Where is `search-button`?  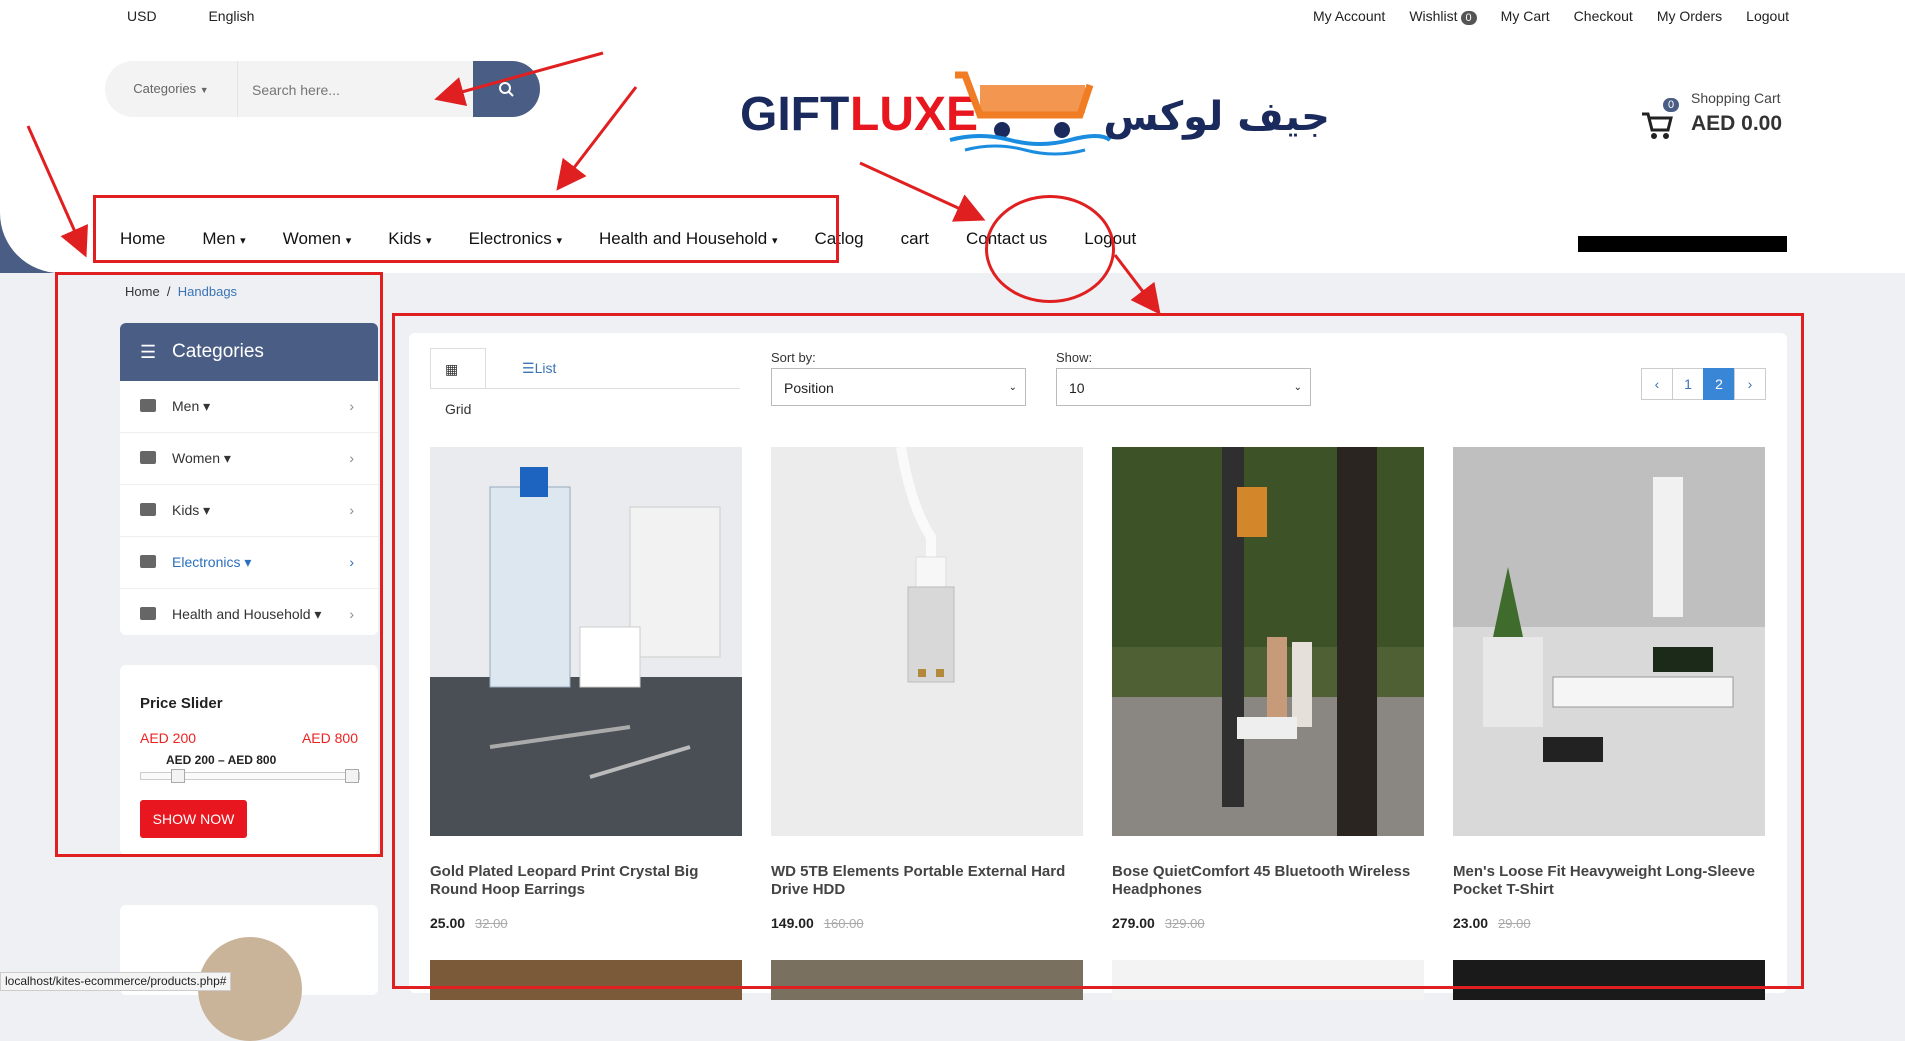
search-button is located at coordinates (506, 89).